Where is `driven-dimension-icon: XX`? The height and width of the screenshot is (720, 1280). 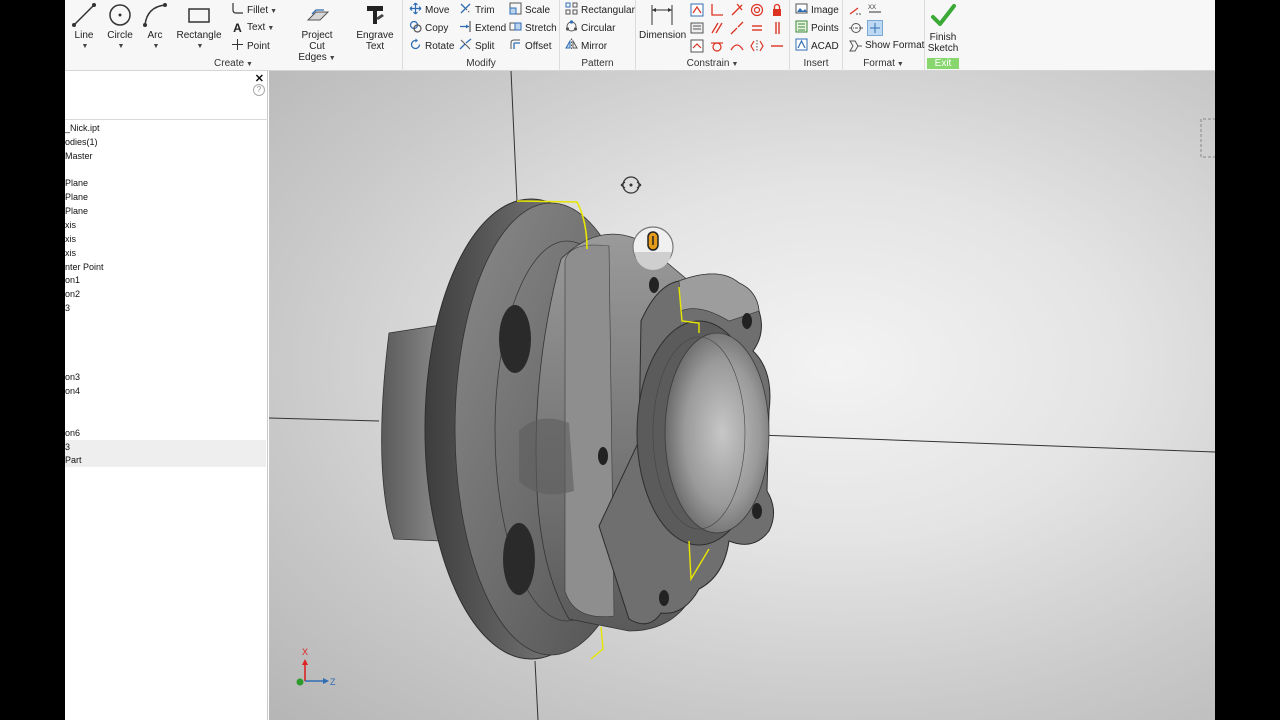 driven-dimension-icon: XX is located at coordinates (875, 10).